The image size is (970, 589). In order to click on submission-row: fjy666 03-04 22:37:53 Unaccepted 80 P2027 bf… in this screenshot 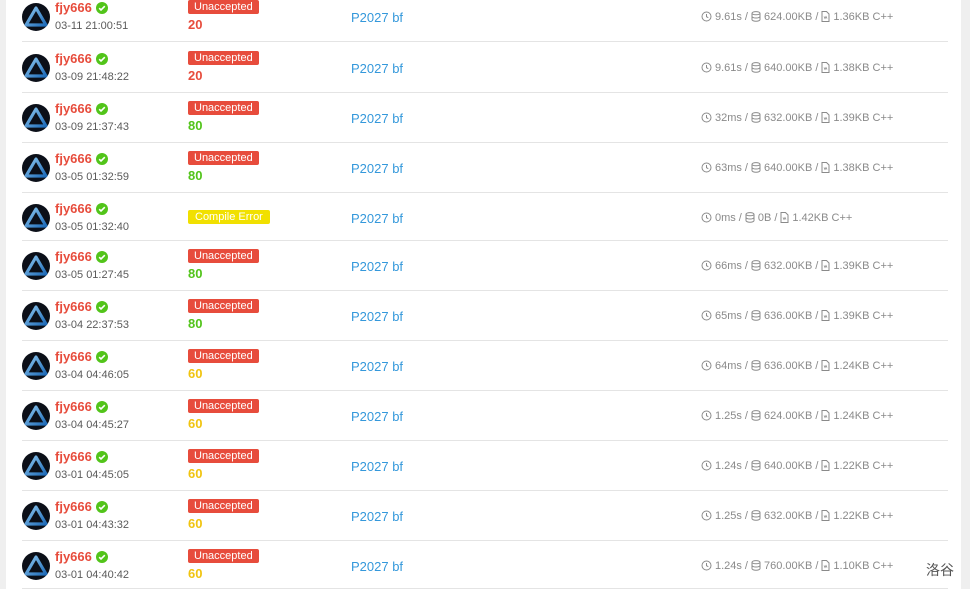, I will do `click(485, 316)`.